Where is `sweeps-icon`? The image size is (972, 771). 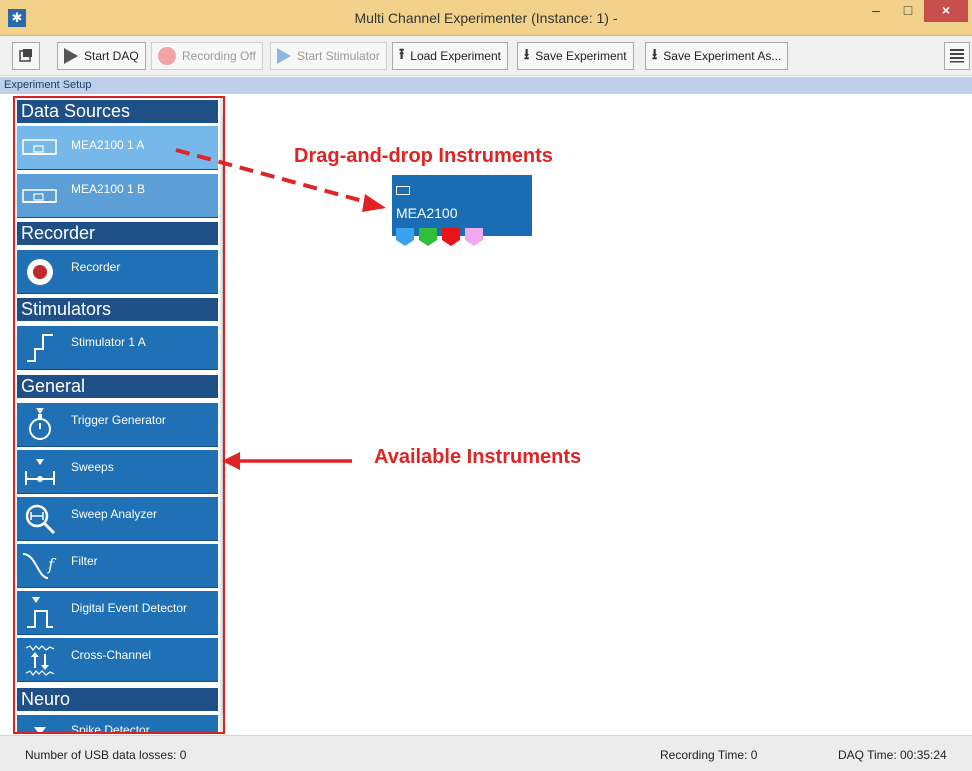 sweeps-icon is located at coordinates (40, 472).